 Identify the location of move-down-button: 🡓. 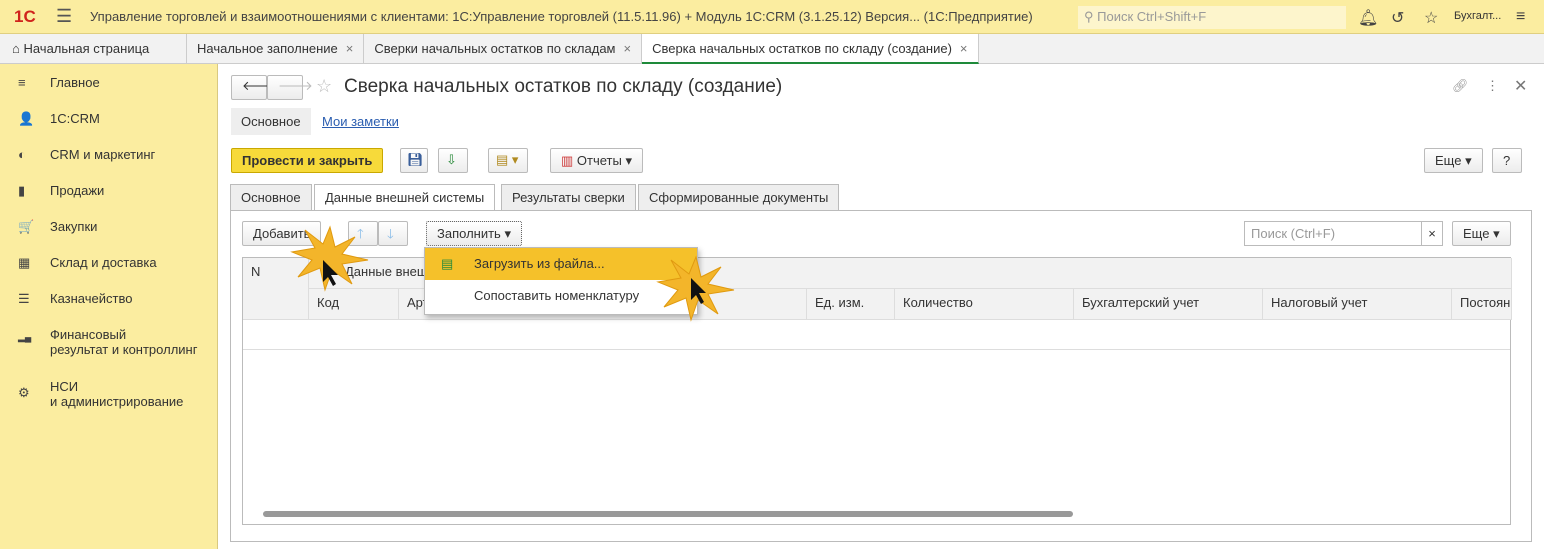
(393, 233).